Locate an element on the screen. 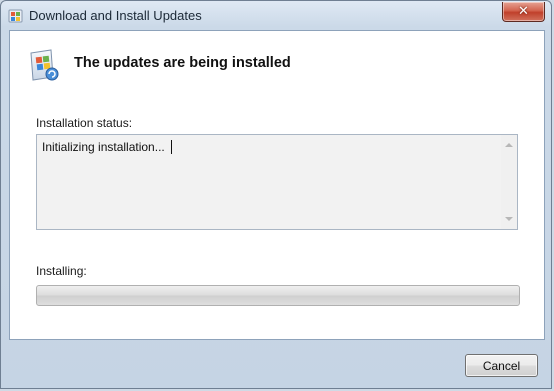 Image resolution: width=554 pixels, height=391 pixels. vertical-scrollbar is located at coordinates (509, 182).